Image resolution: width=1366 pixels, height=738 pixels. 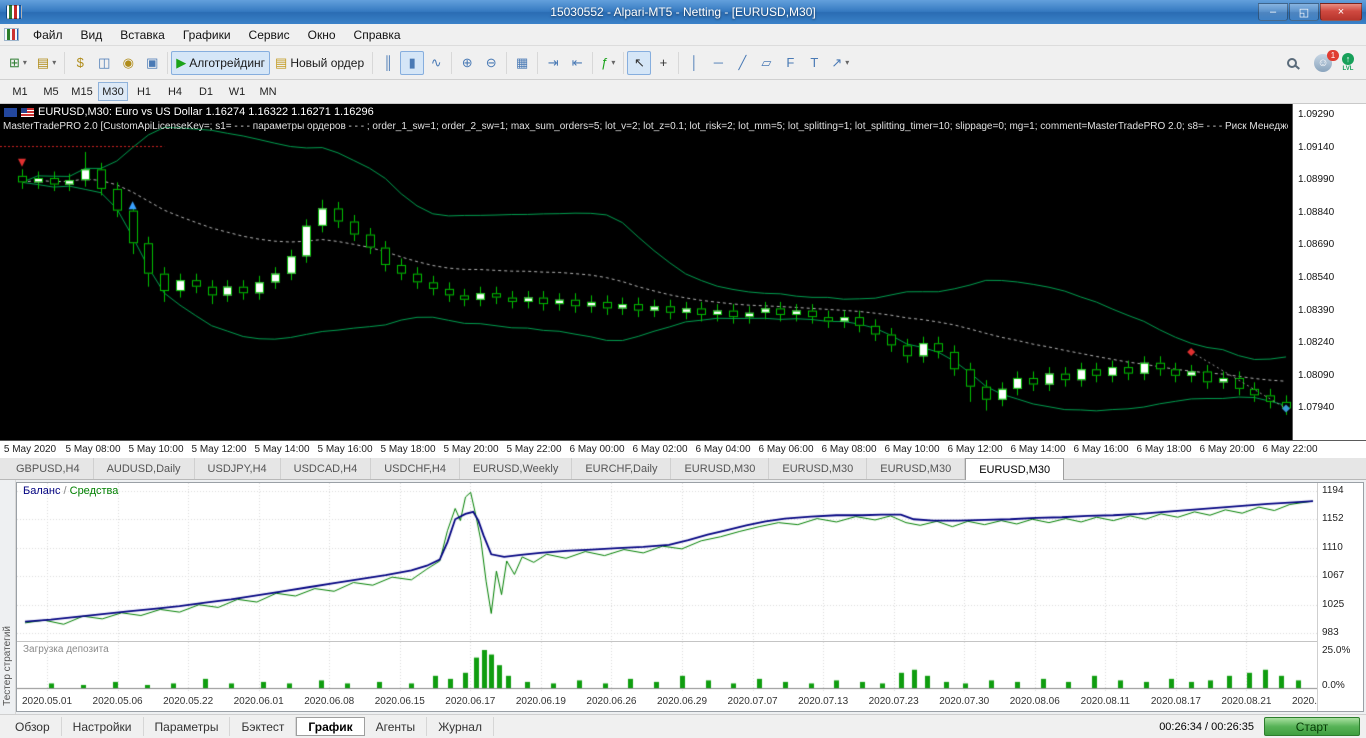 I want to click on indicators-button: ƒ ▾, so click(x=608, y=63).